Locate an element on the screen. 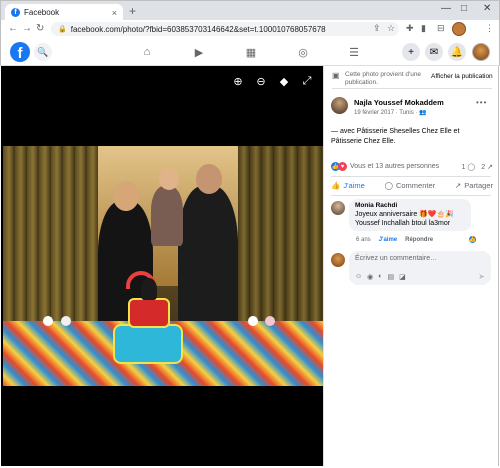  post-actions: 👍 J'aime ◯ Commenter ↗ Partager is located at coordinates (412, 185).